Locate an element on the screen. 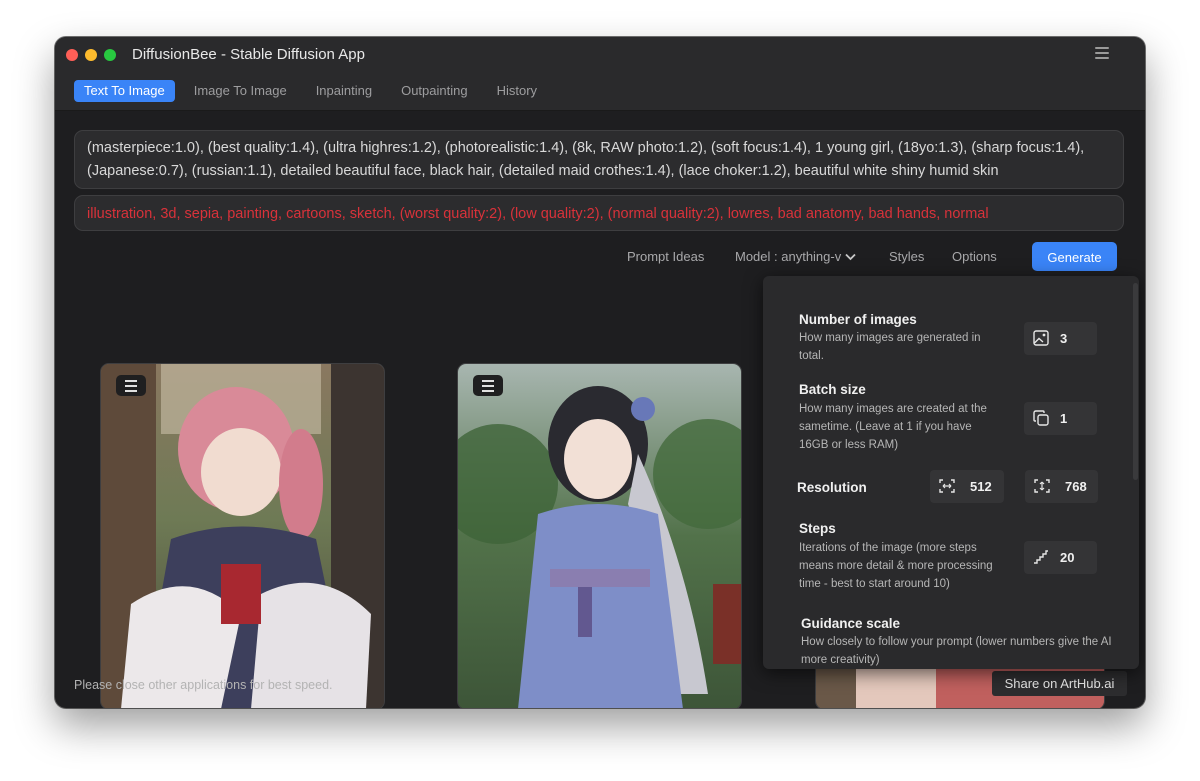 This screenshot has width=1200, height=781. options-scrollbar is located at coordinates (1135, 381).